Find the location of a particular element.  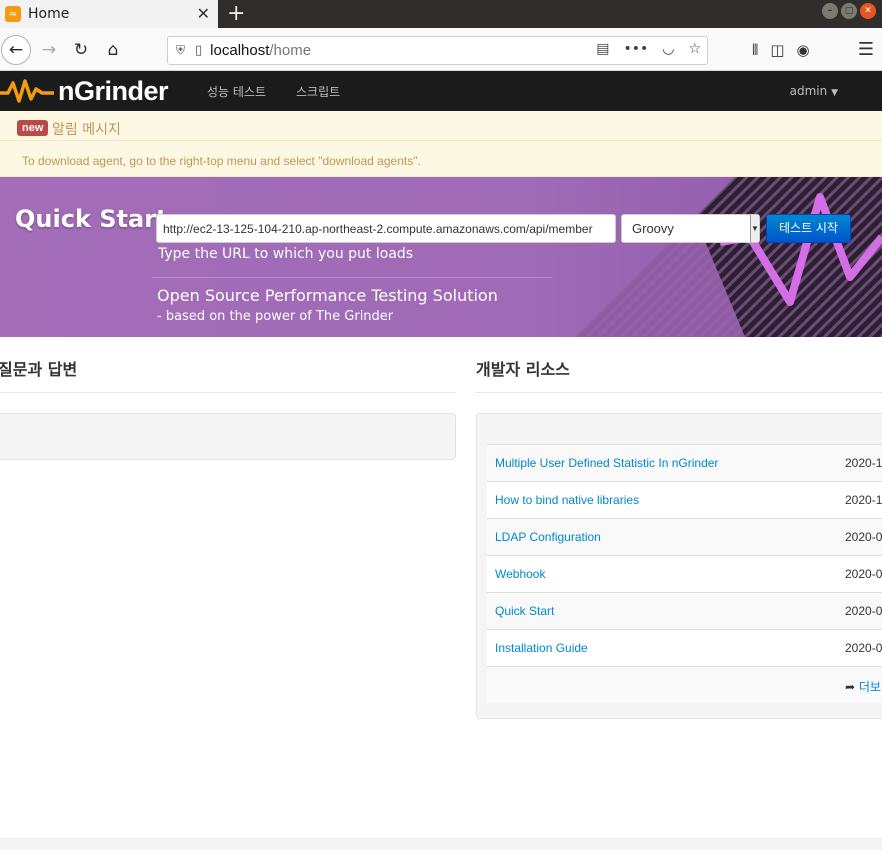

more-row: ➦ 더보 is located at coordinates (684, 684).